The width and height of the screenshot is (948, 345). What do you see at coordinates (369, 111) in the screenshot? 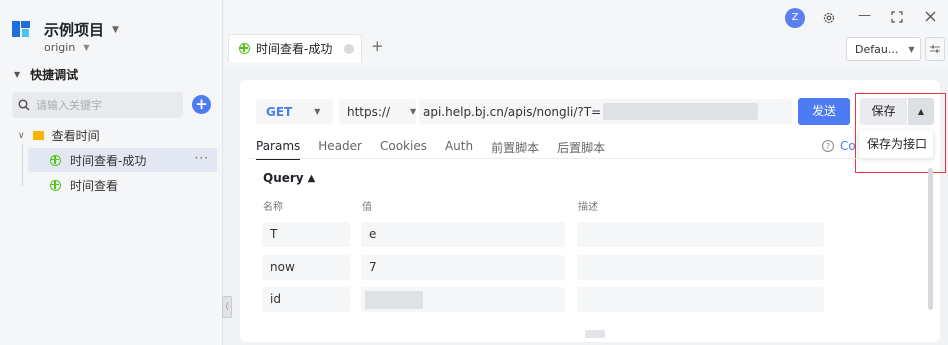
I see `protocol-value: https://` at bounding box center [369, 111].